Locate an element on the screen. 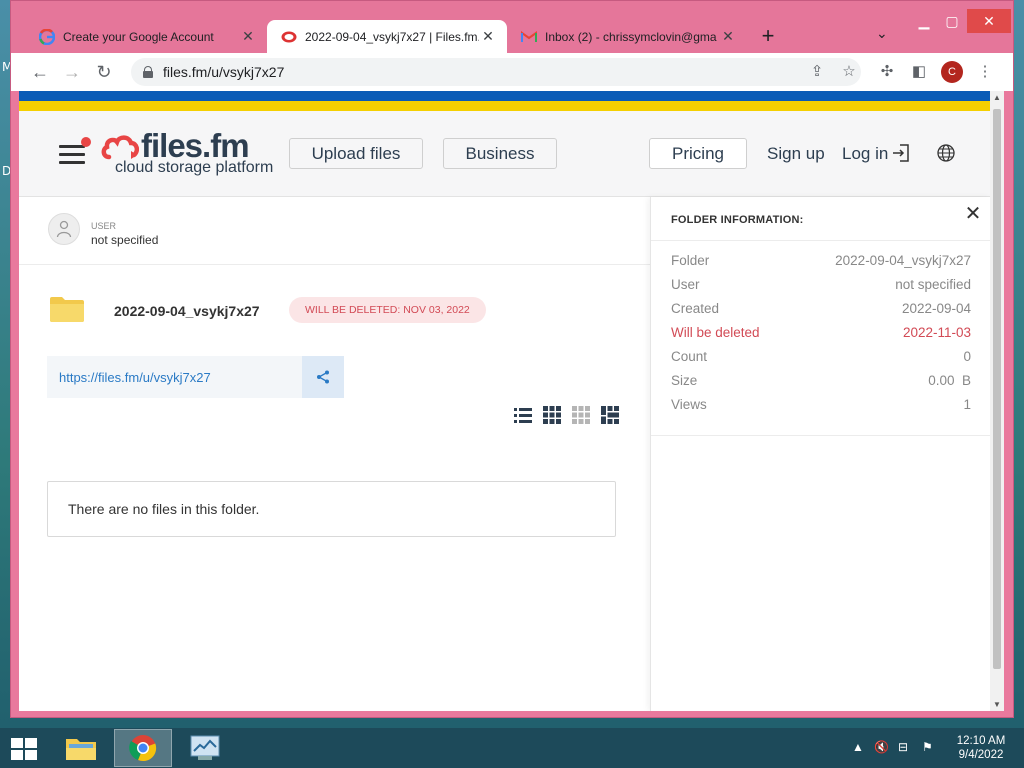 This screenshot has width=1024, height=768. windows-taskbar: ▲ 🔇 ⊟ ⚑ 12:10 AM 9/4/2022 is located at coordinates (512, 748).